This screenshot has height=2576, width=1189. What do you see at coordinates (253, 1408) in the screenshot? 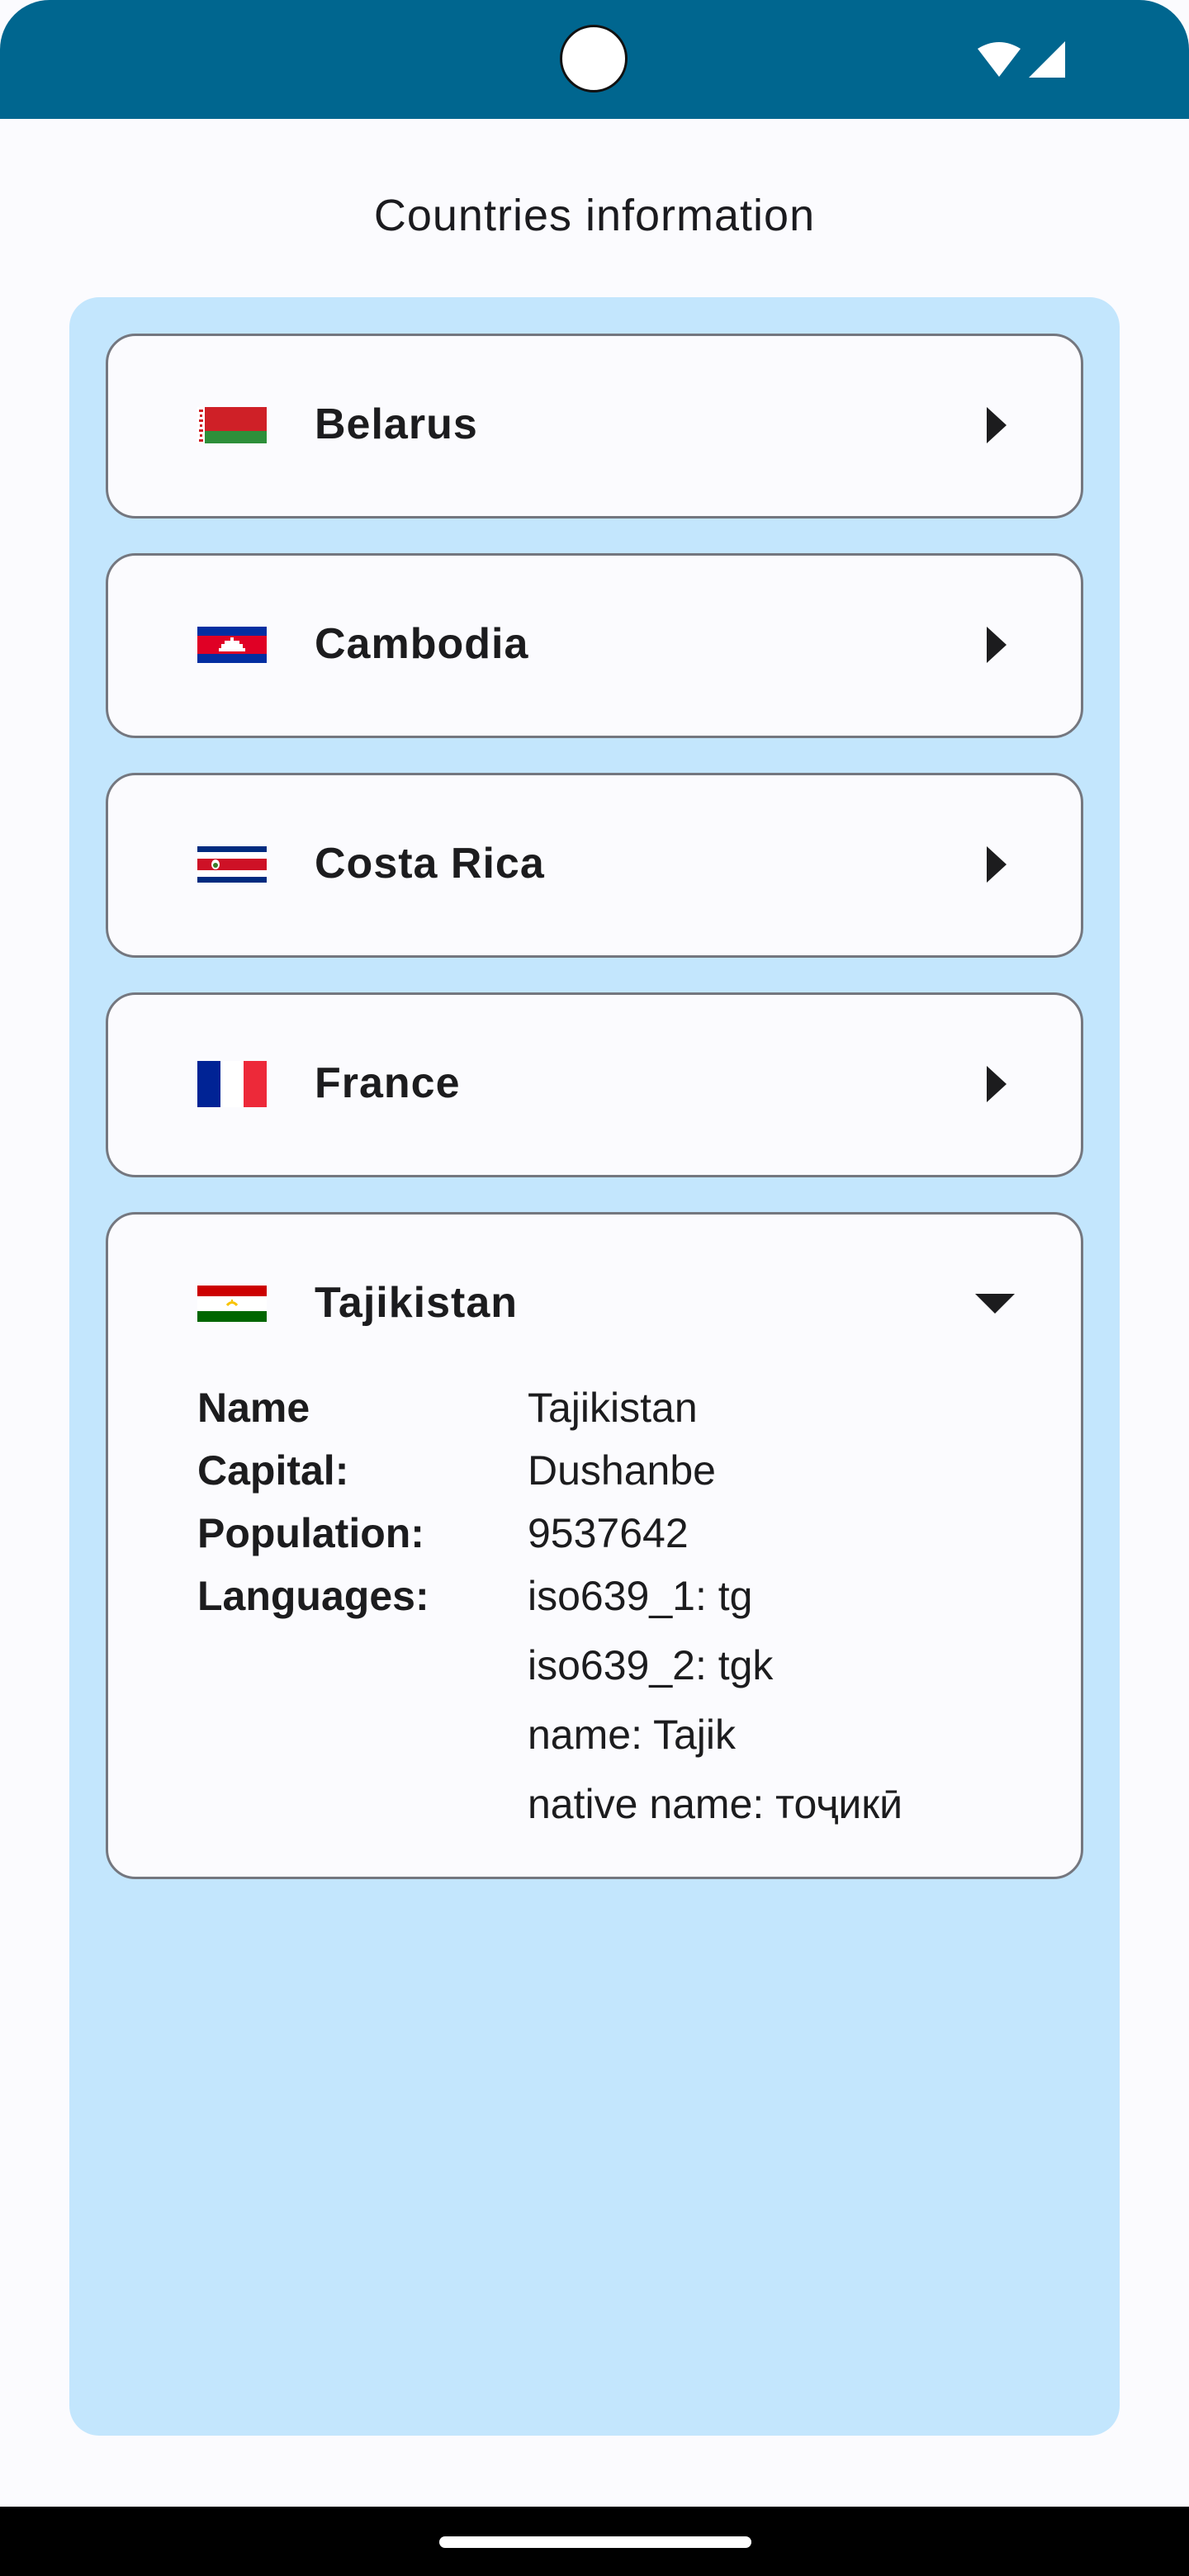
I see `detail-label-name: Name` at bounding box center [253, 1408].